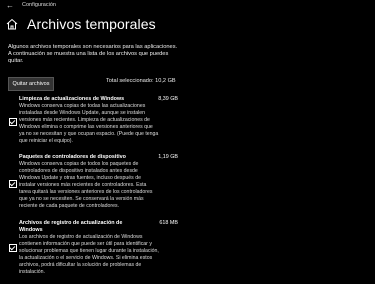  I want to click on home-icon, so click(12, 24).